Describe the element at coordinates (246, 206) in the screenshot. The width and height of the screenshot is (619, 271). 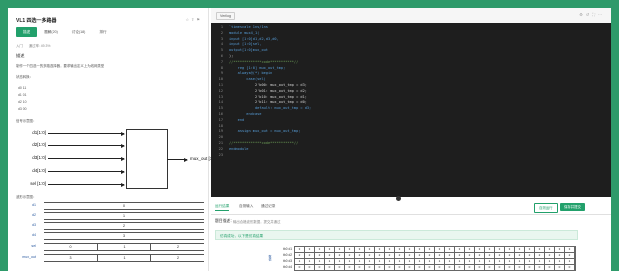
I see `tab-self-test: 自测输入` at that location.